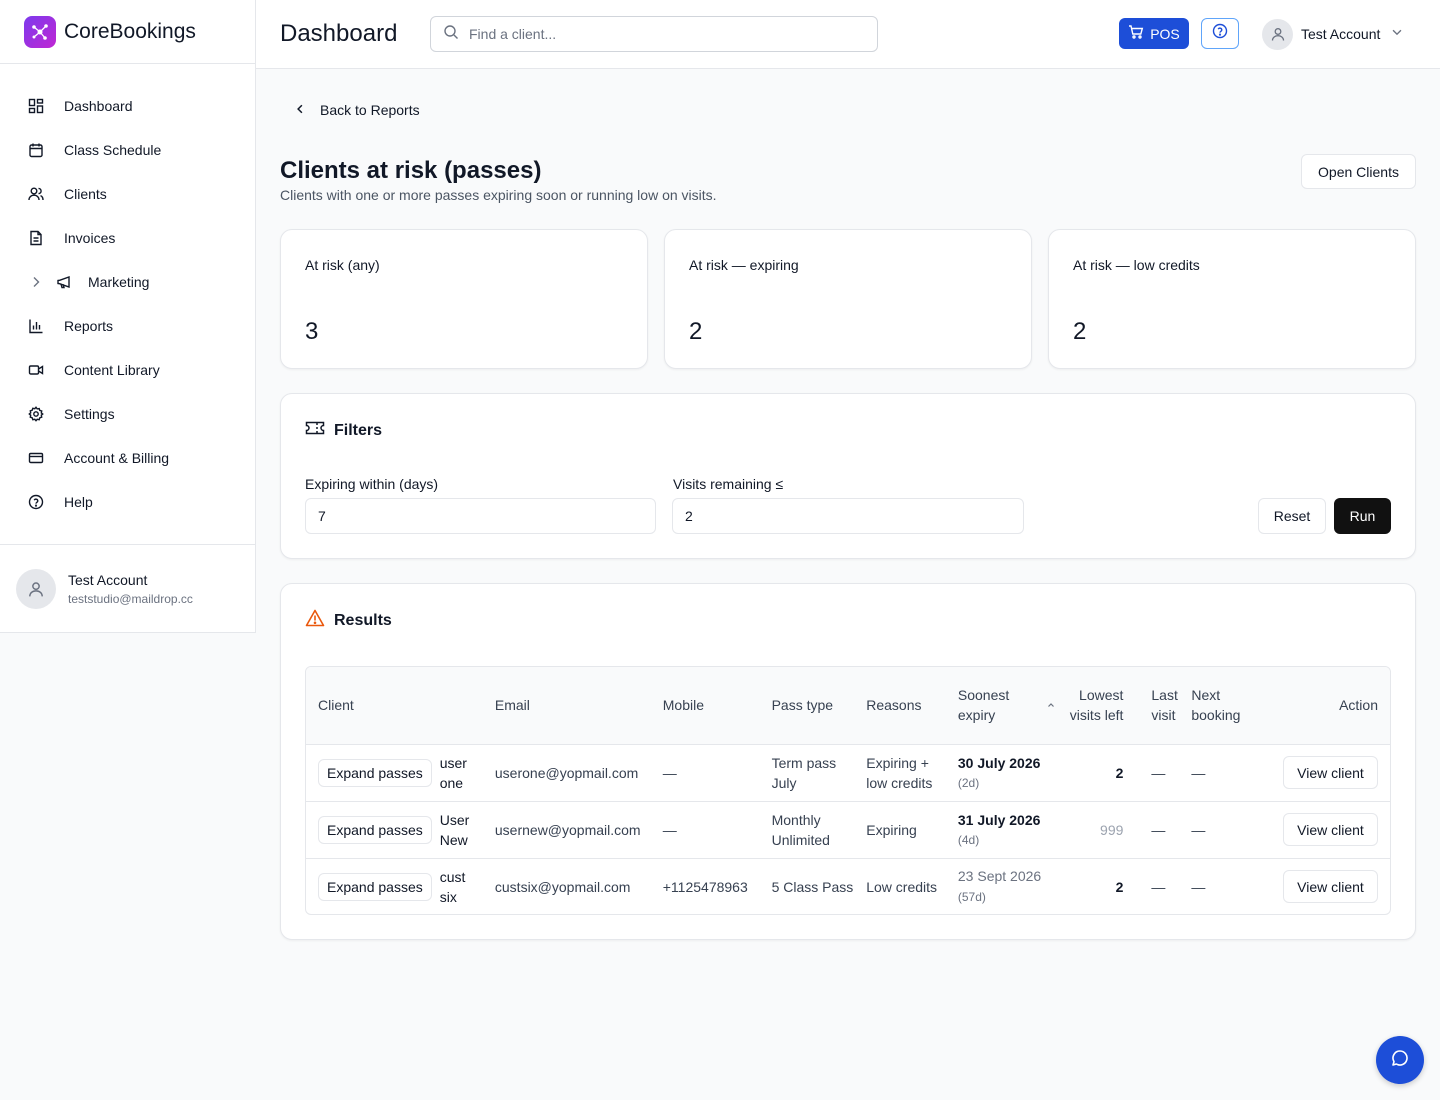  Describe the element at coordinates (1358, 171) in the screenshot. I see `open-clients-button: Open Clients` at that location.